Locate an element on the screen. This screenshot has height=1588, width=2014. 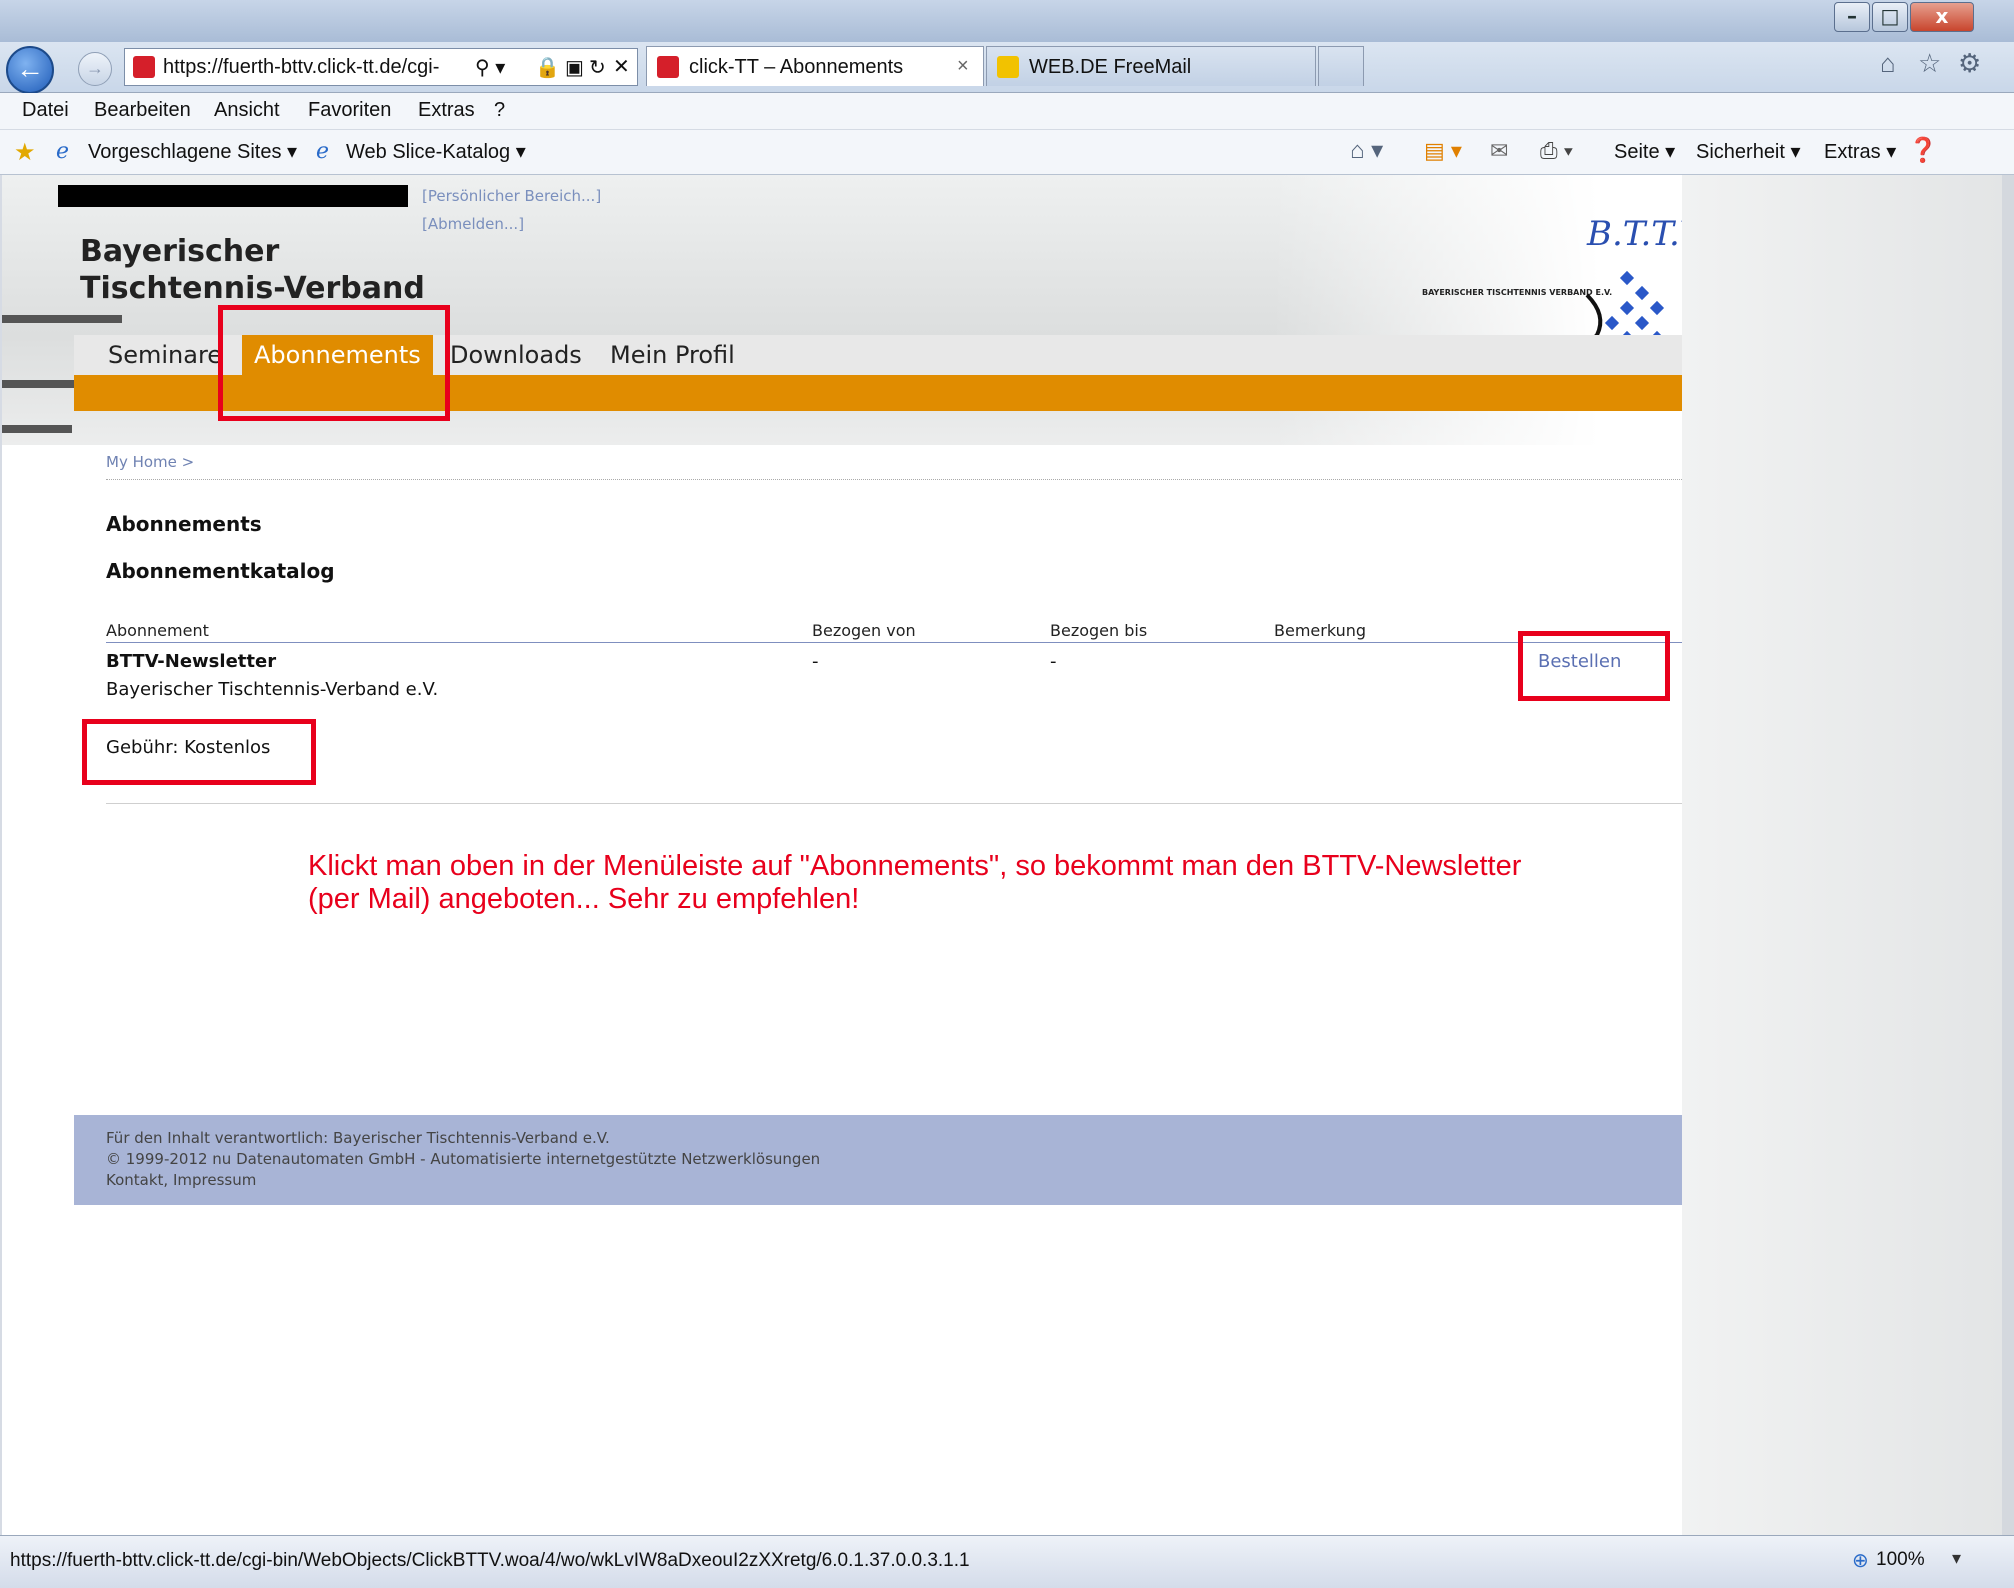
favorites-star-icon: ★ is located at coordinates (25, 152).